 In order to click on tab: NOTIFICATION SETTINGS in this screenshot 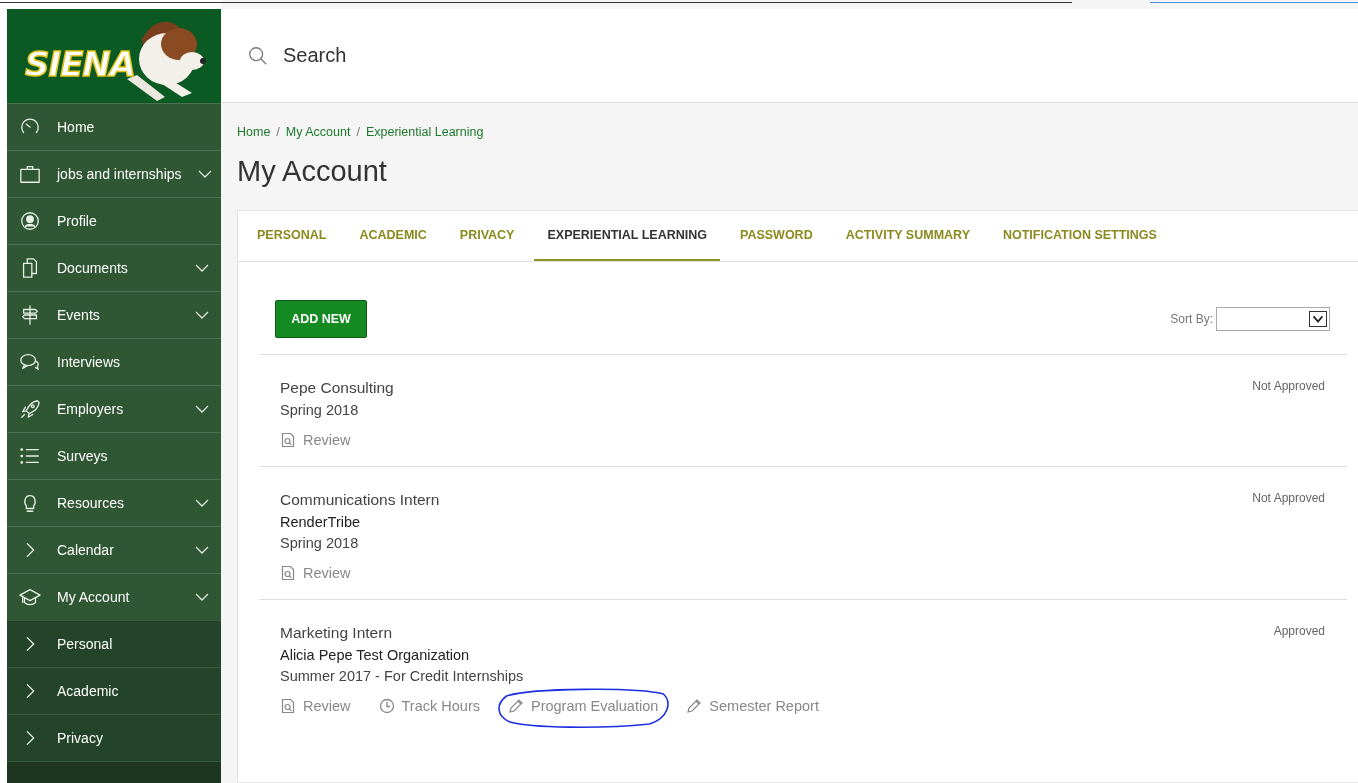, I will do `click(1079, 236)`.